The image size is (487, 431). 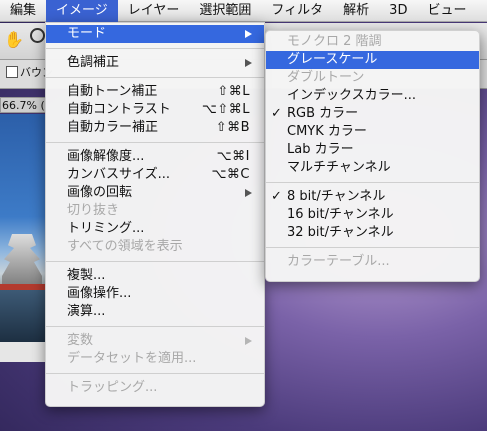 I want to click on mode-item-grayscale: グレースケール, so click(x=372, y=60).